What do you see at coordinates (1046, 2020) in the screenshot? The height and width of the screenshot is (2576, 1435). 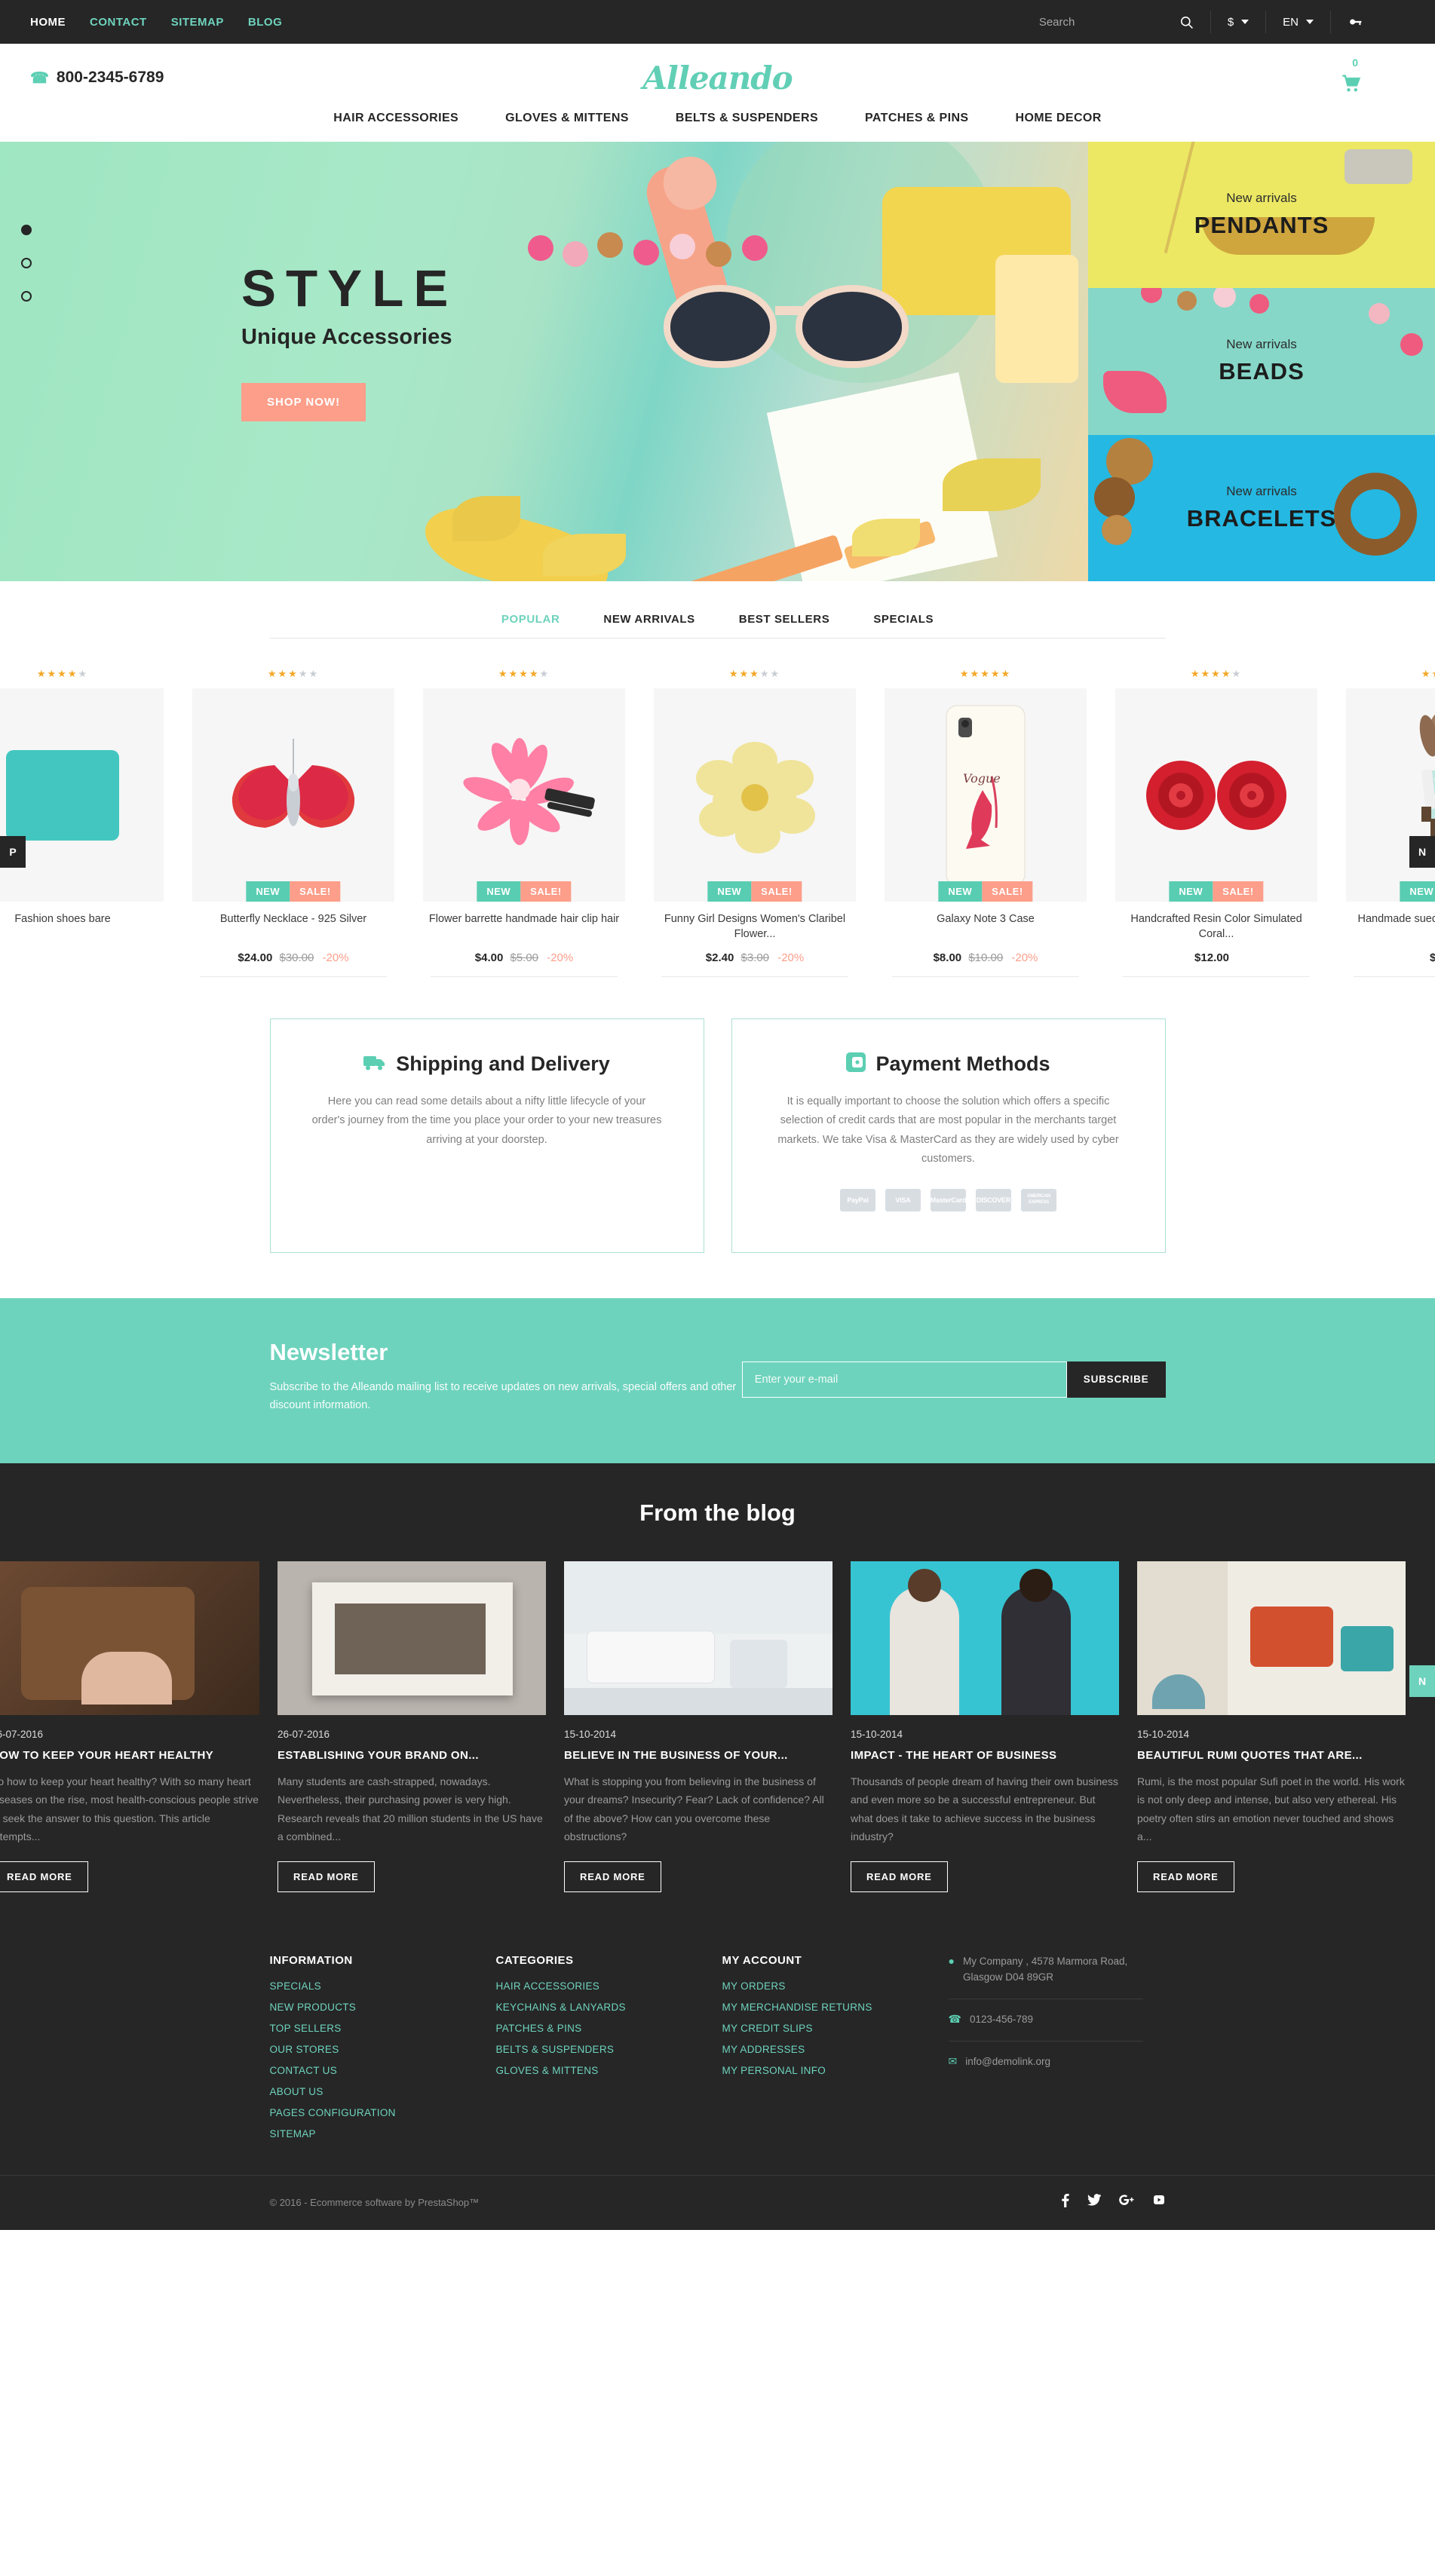 I see `footer-phone: ☎ 0123-456-789` at bounding box center [1046, 2020].